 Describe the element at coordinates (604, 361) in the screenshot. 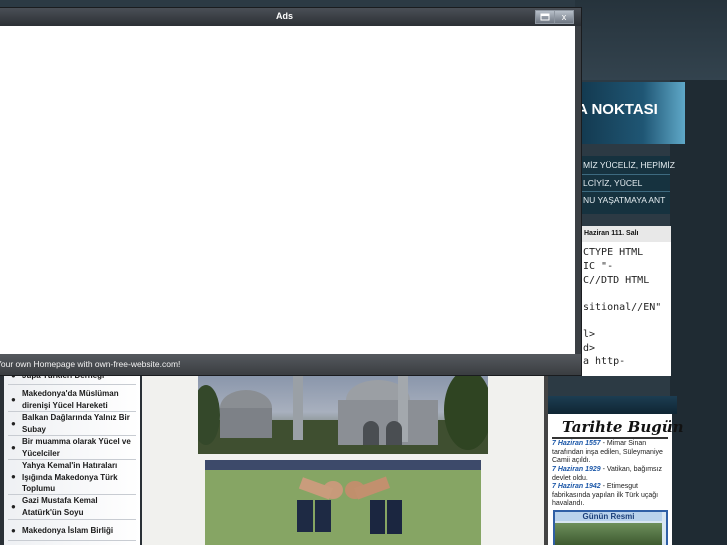

I see `code-line: a http-` at that location.